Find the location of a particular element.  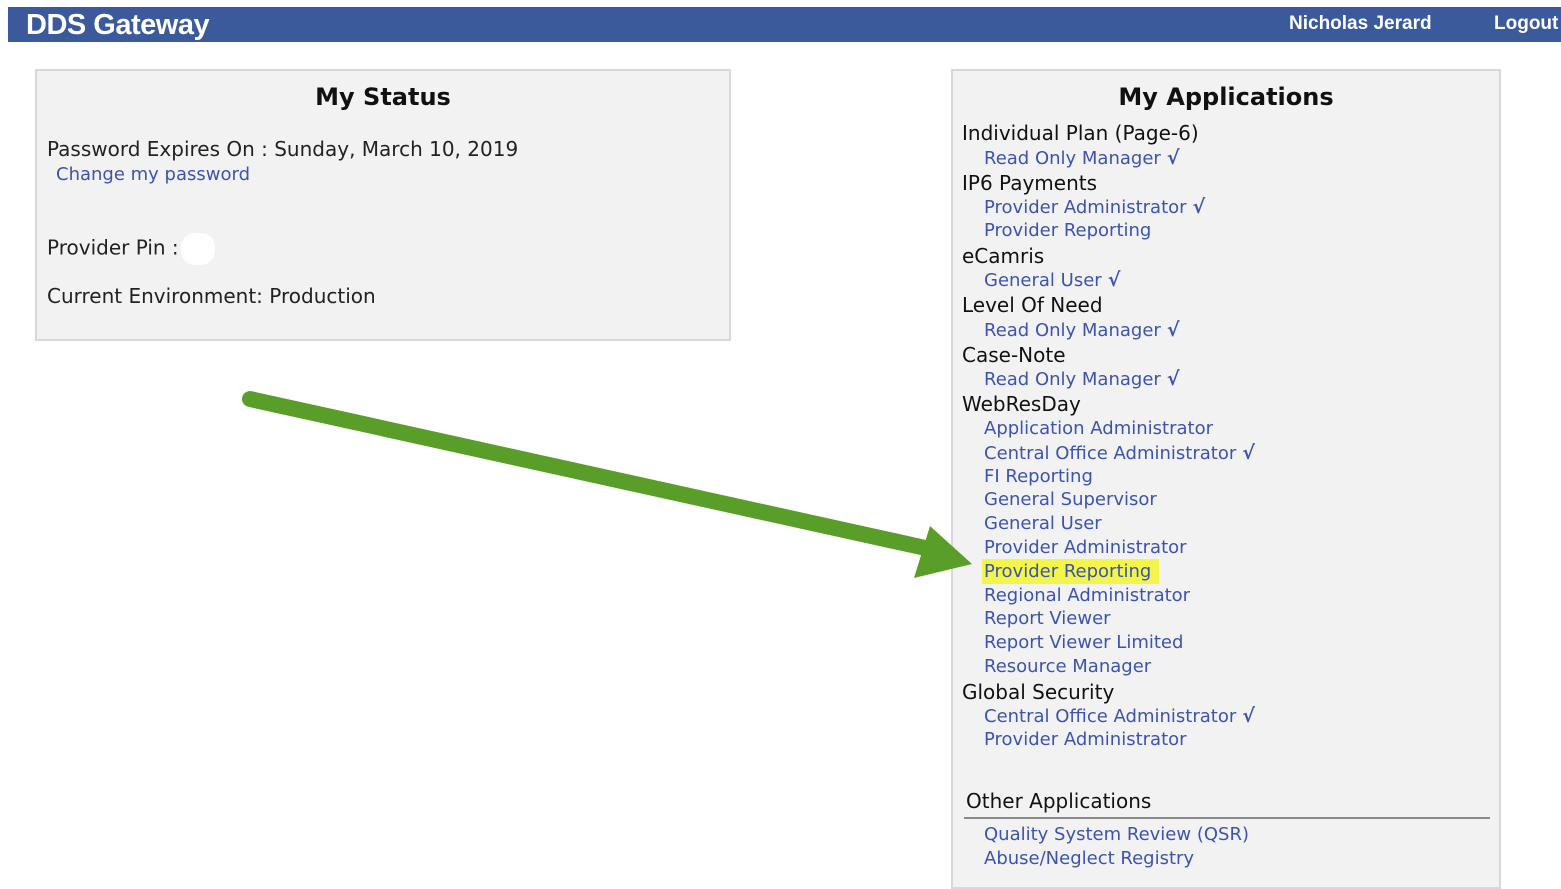

role-link-highlighted: Provider Reporting is located at coordinates (1071, 571).